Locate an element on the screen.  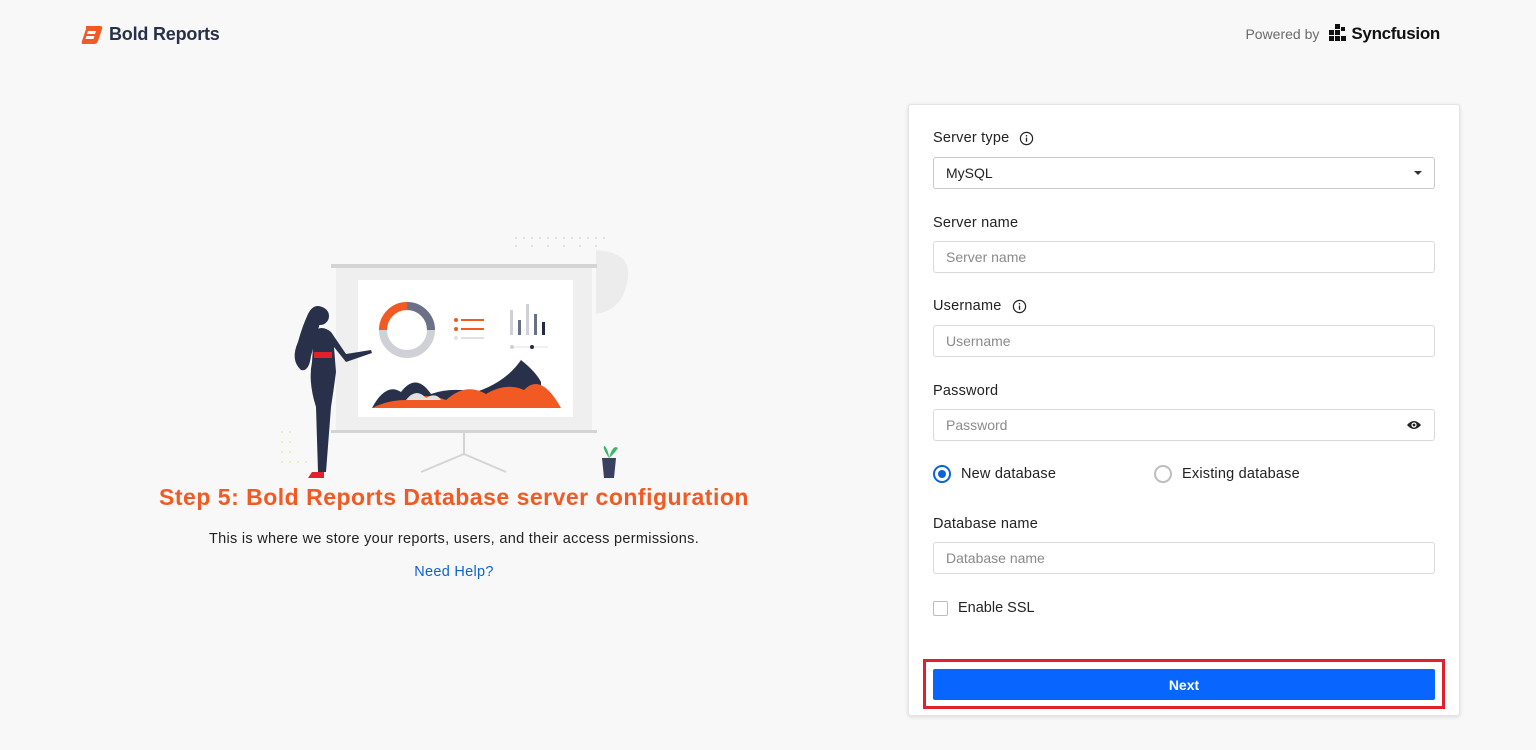
enable-ssl-checkbox is located at coordinates (940, 608).